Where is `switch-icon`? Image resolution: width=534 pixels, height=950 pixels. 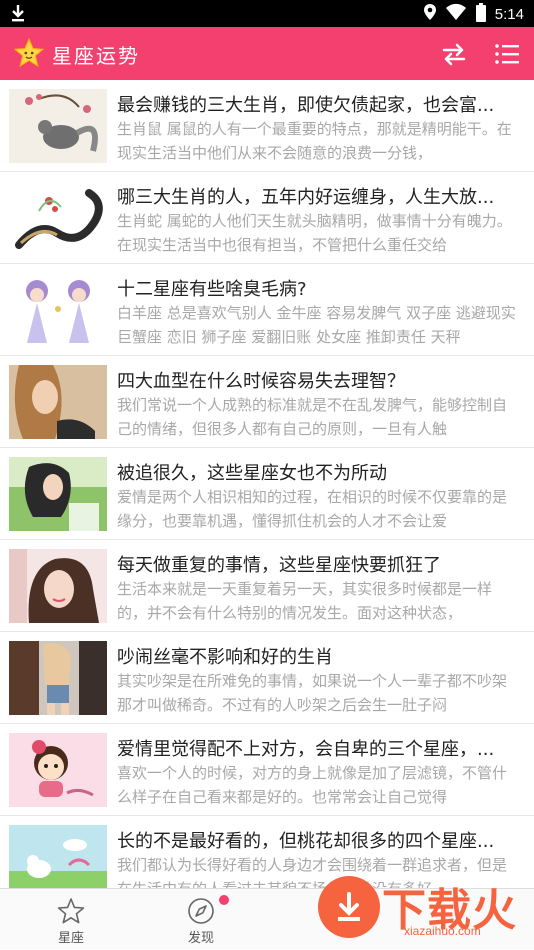 switch-icon is located at coordinates (454, 54).